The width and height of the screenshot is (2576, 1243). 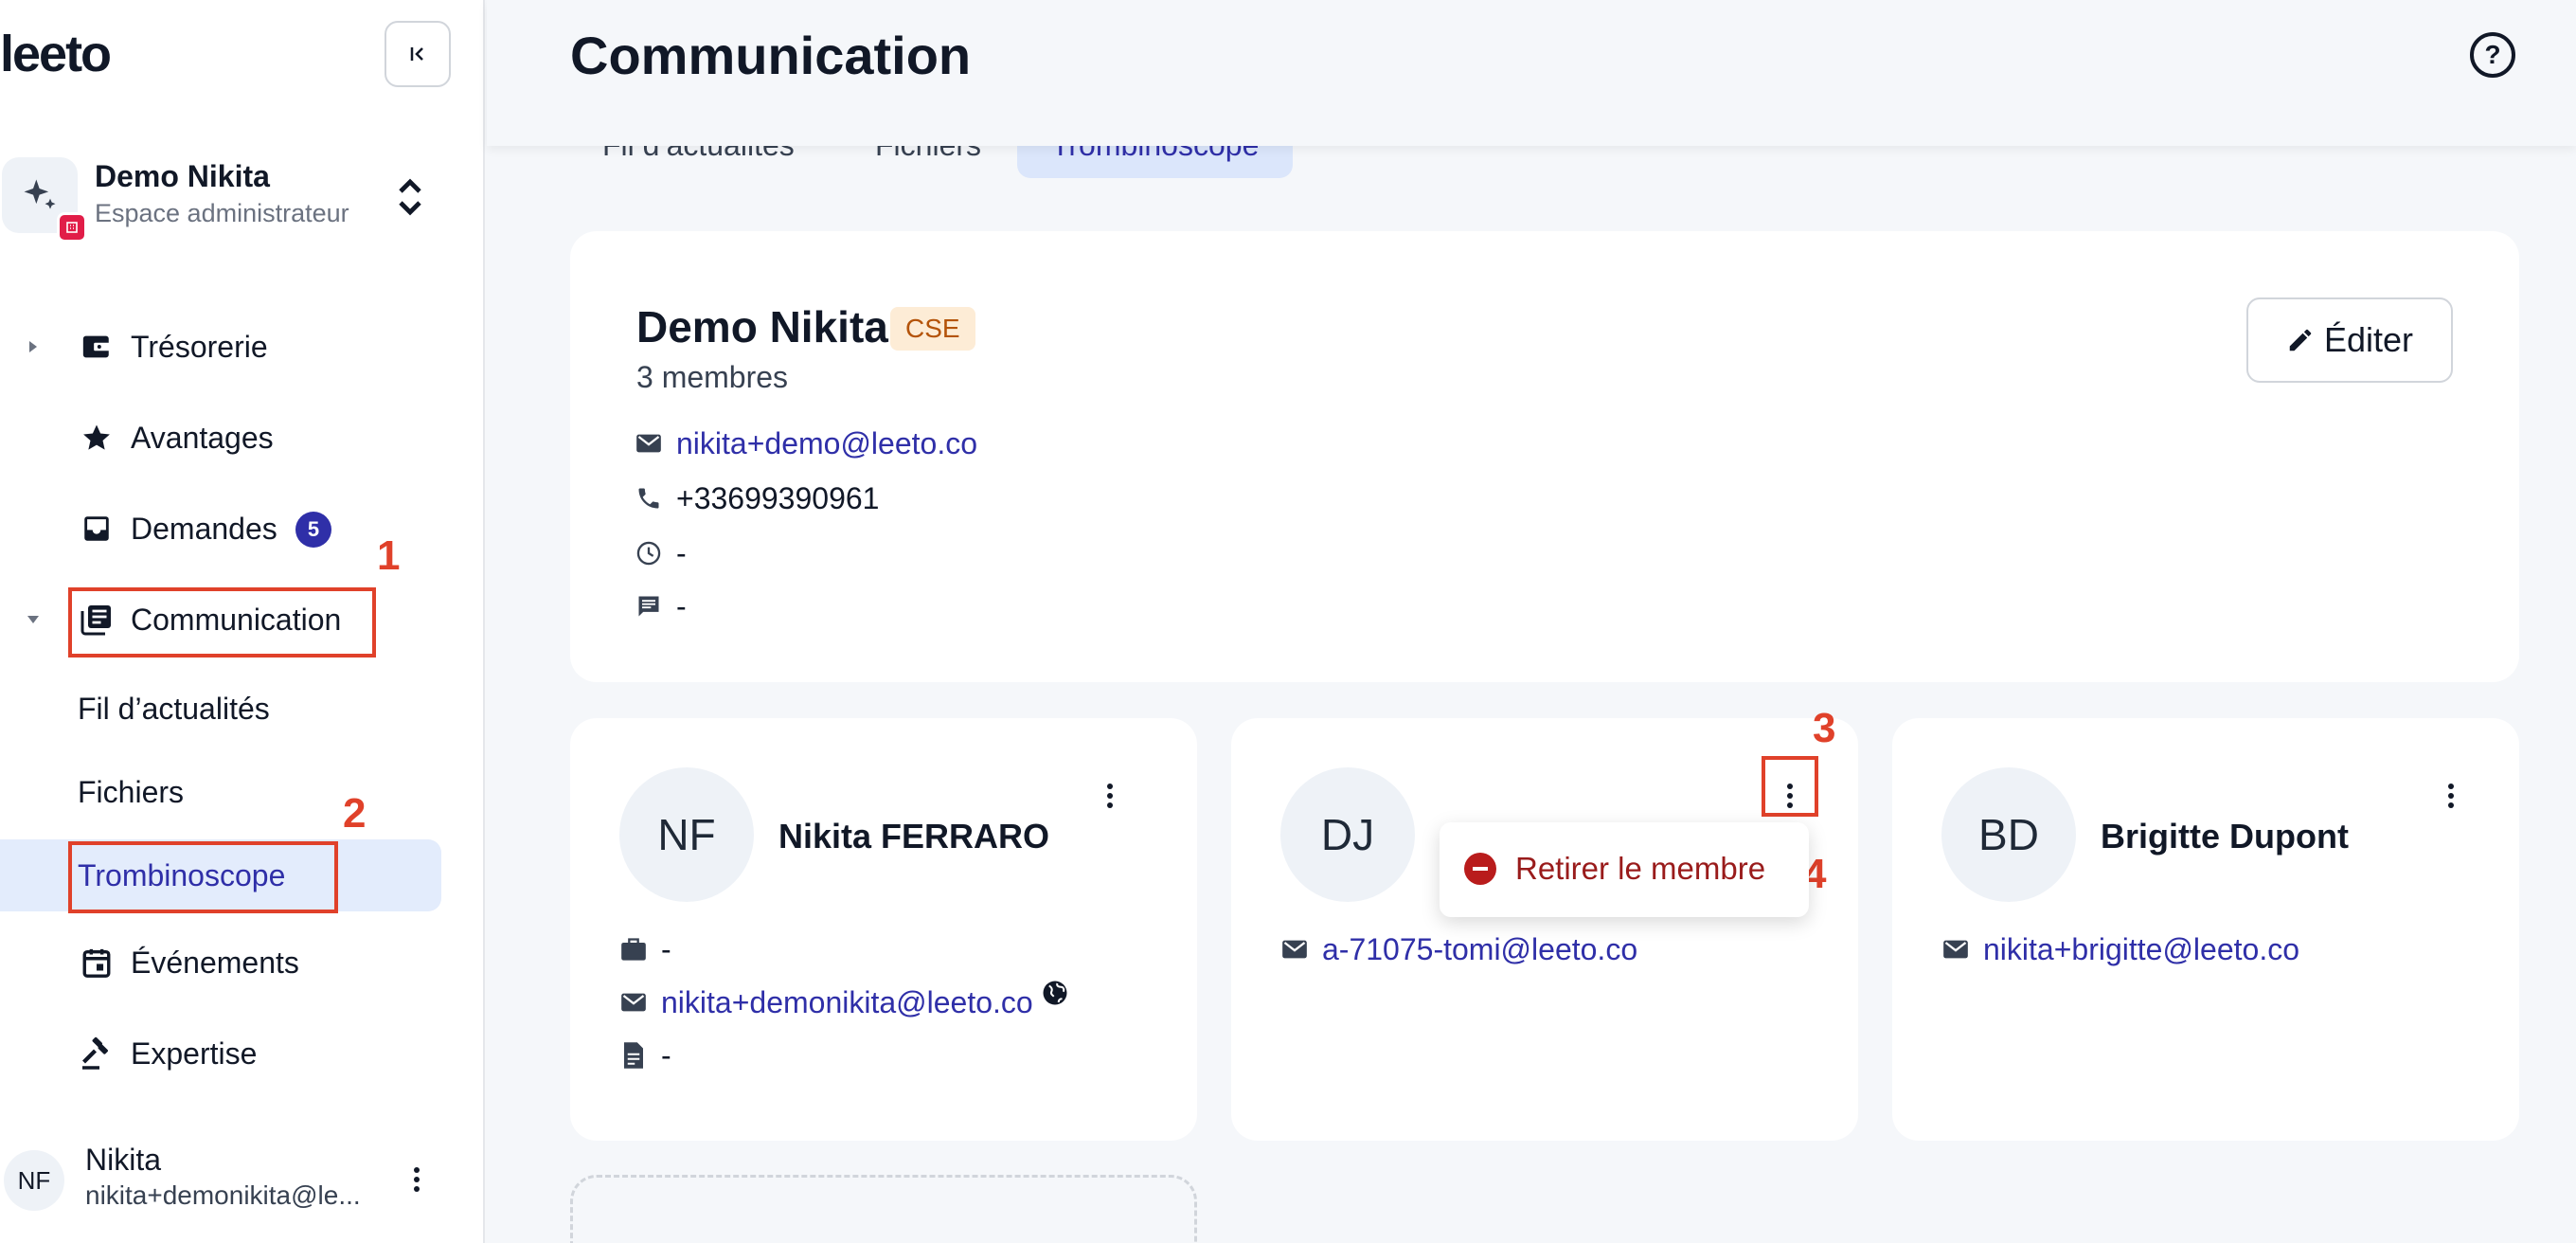 What do you see at coordinates (2368, 339) in the screenshot?
I see `edit-button-label: Éditer` at bounding box center [2368, 339].